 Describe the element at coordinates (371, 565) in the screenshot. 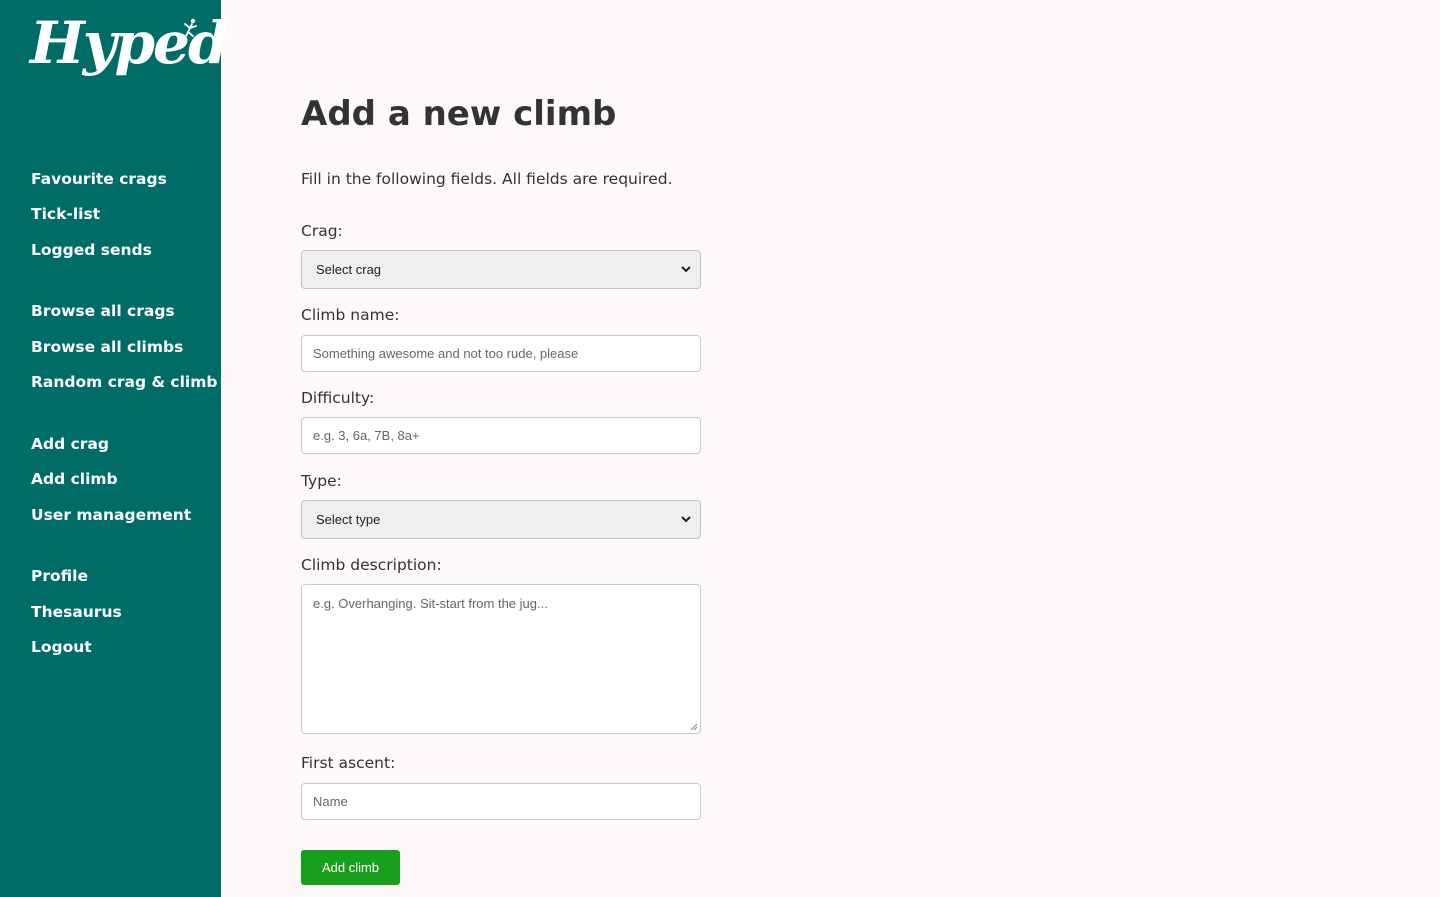

I see `description-label: Climb description:` at that location.